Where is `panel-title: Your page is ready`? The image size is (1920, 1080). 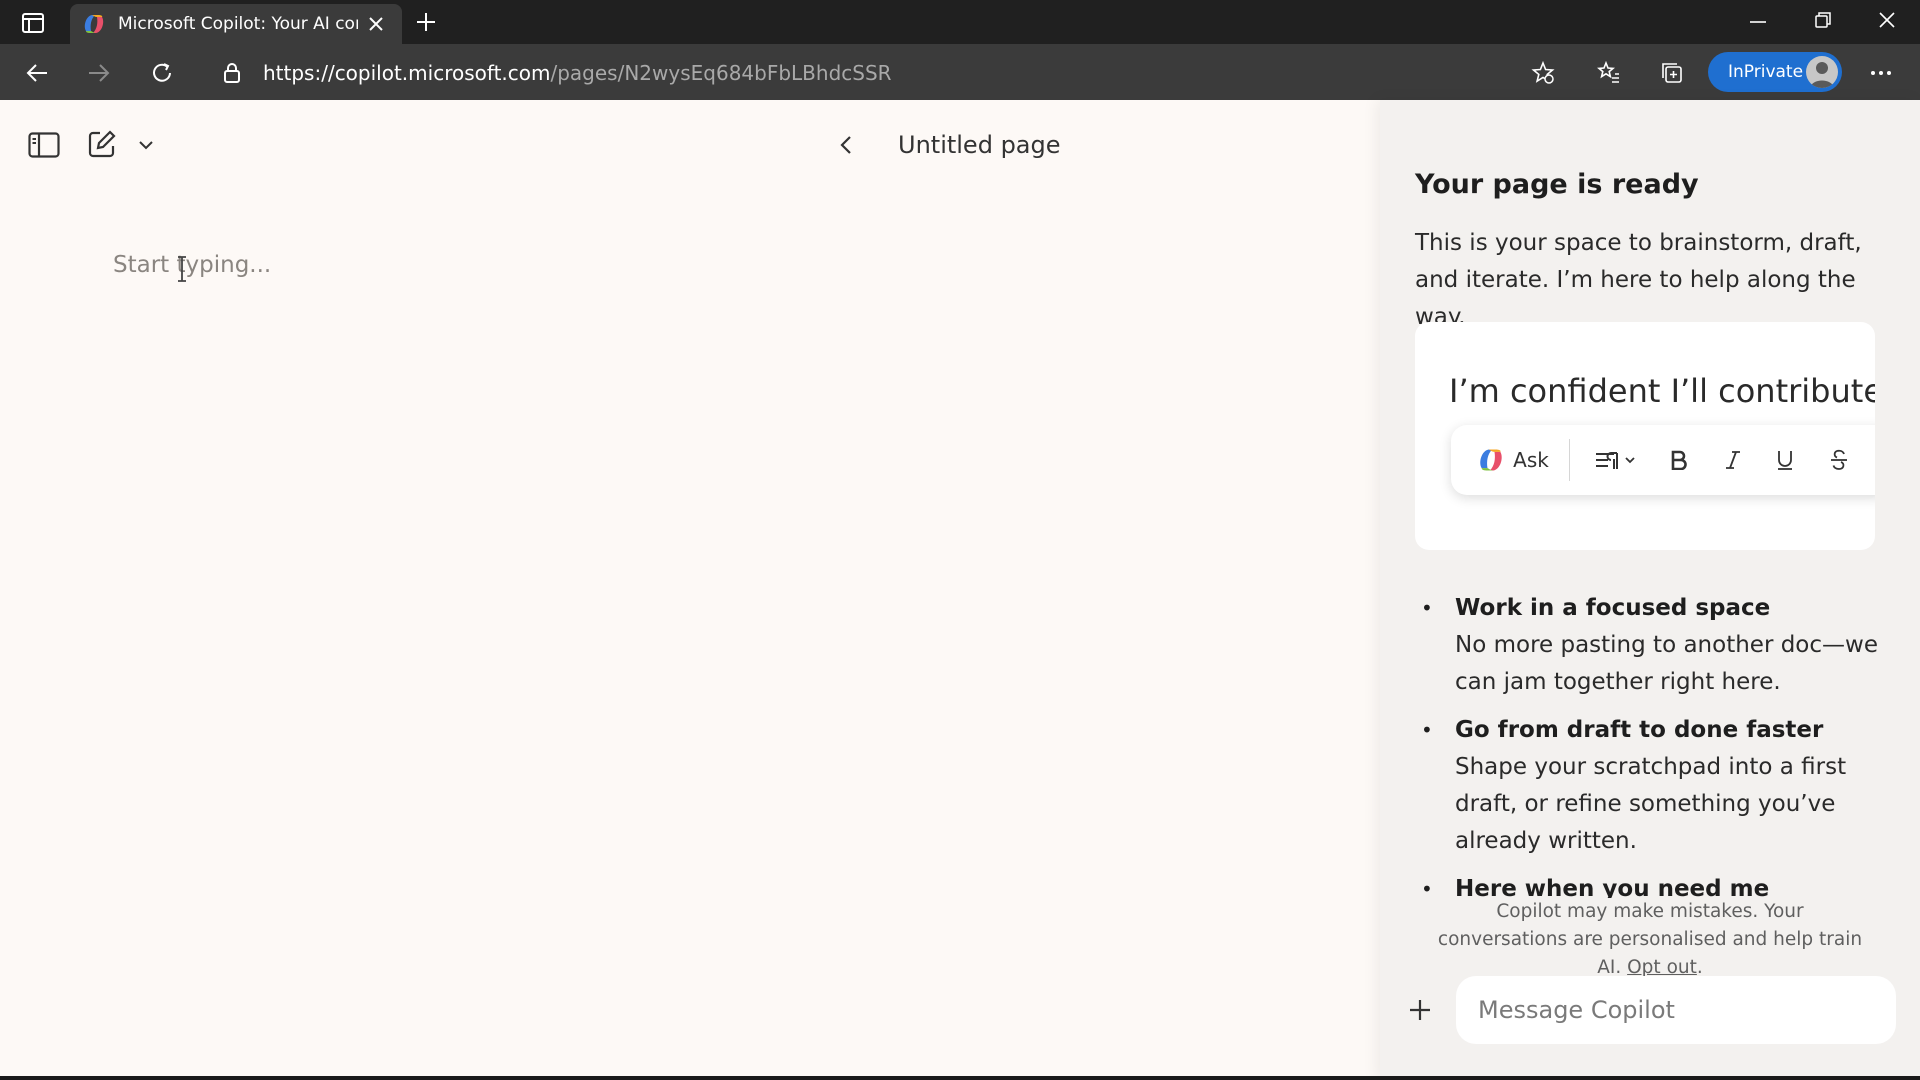
panel-title: Your page is ready is located at coordinates (1557, 185).